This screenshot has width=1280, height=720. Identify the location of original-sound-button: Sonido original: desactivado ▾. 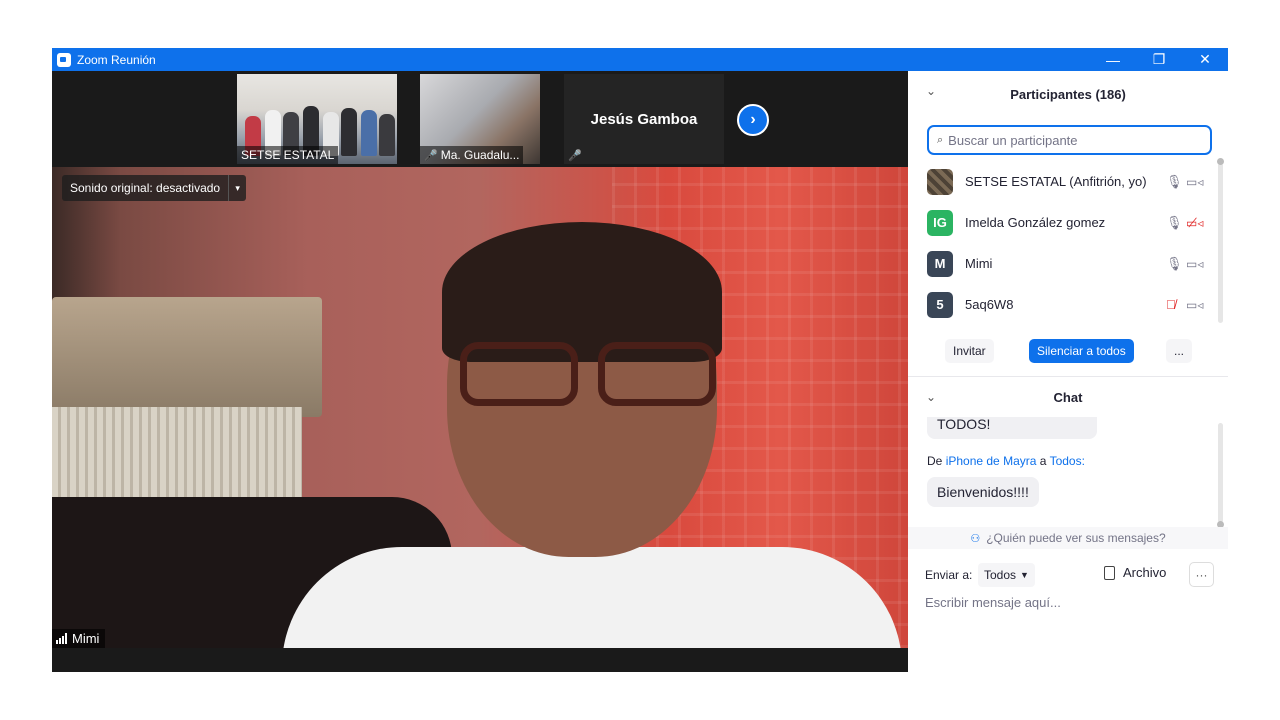
(154, 188).